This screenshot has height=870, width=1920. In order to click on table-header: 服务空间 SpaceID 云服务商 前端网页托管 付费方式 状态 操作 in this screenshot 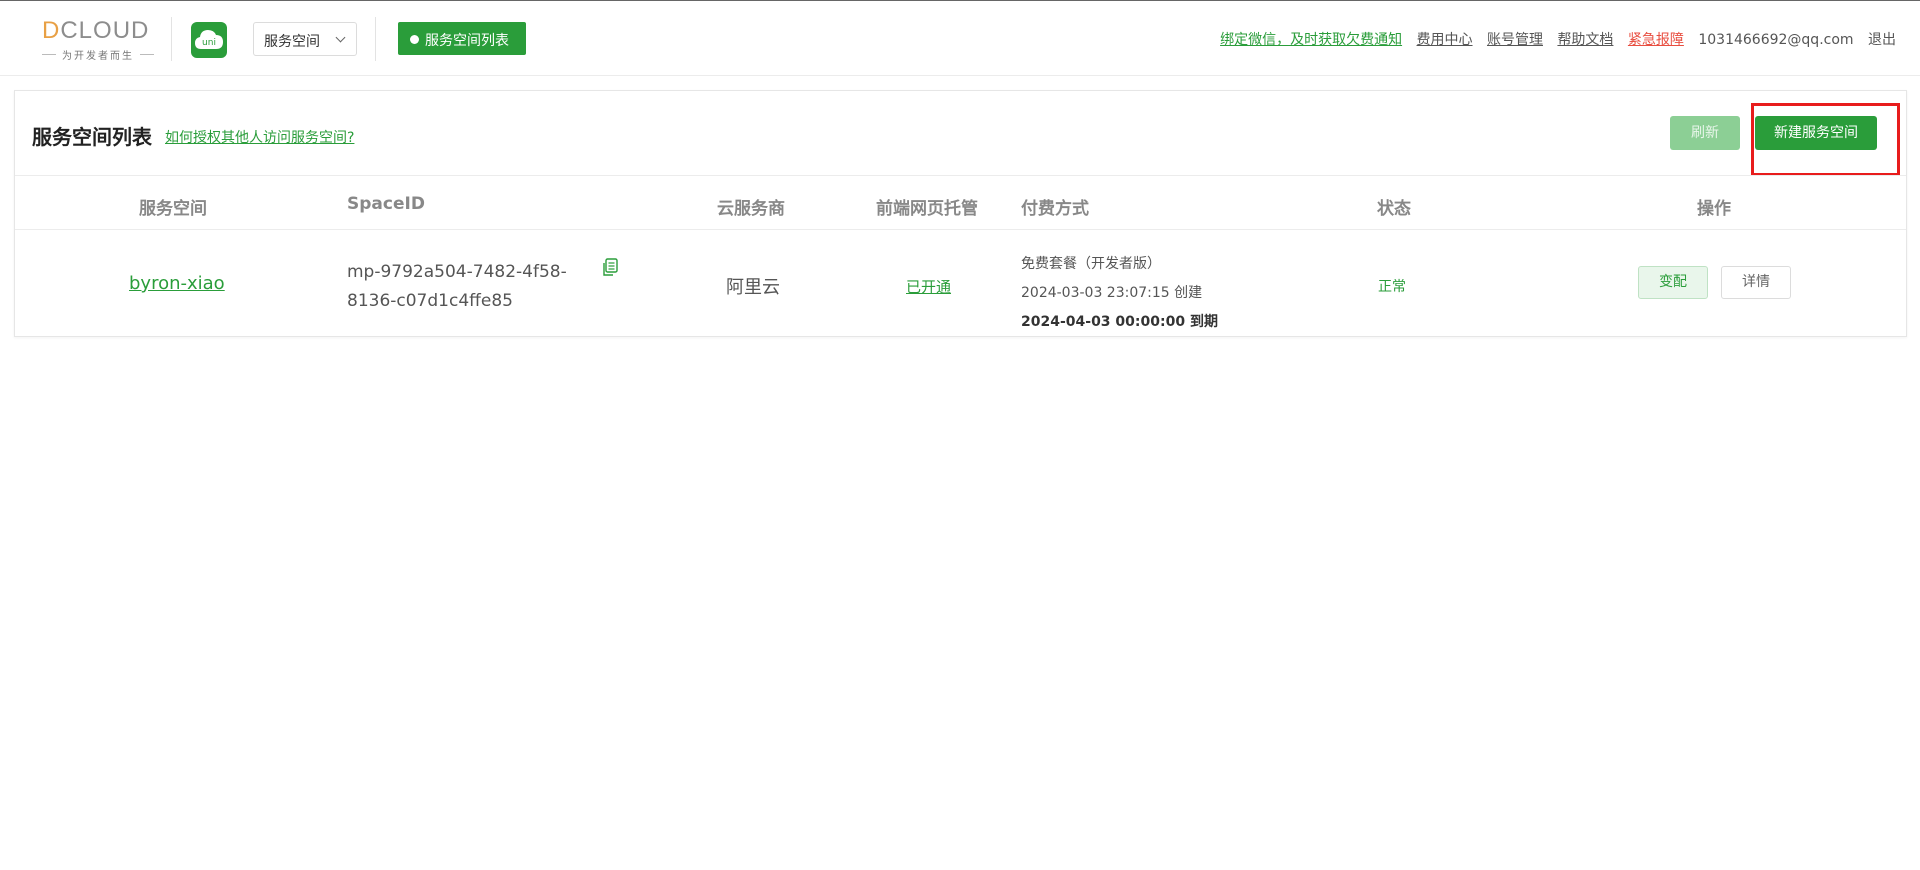, I will do `click(960, 202)`.